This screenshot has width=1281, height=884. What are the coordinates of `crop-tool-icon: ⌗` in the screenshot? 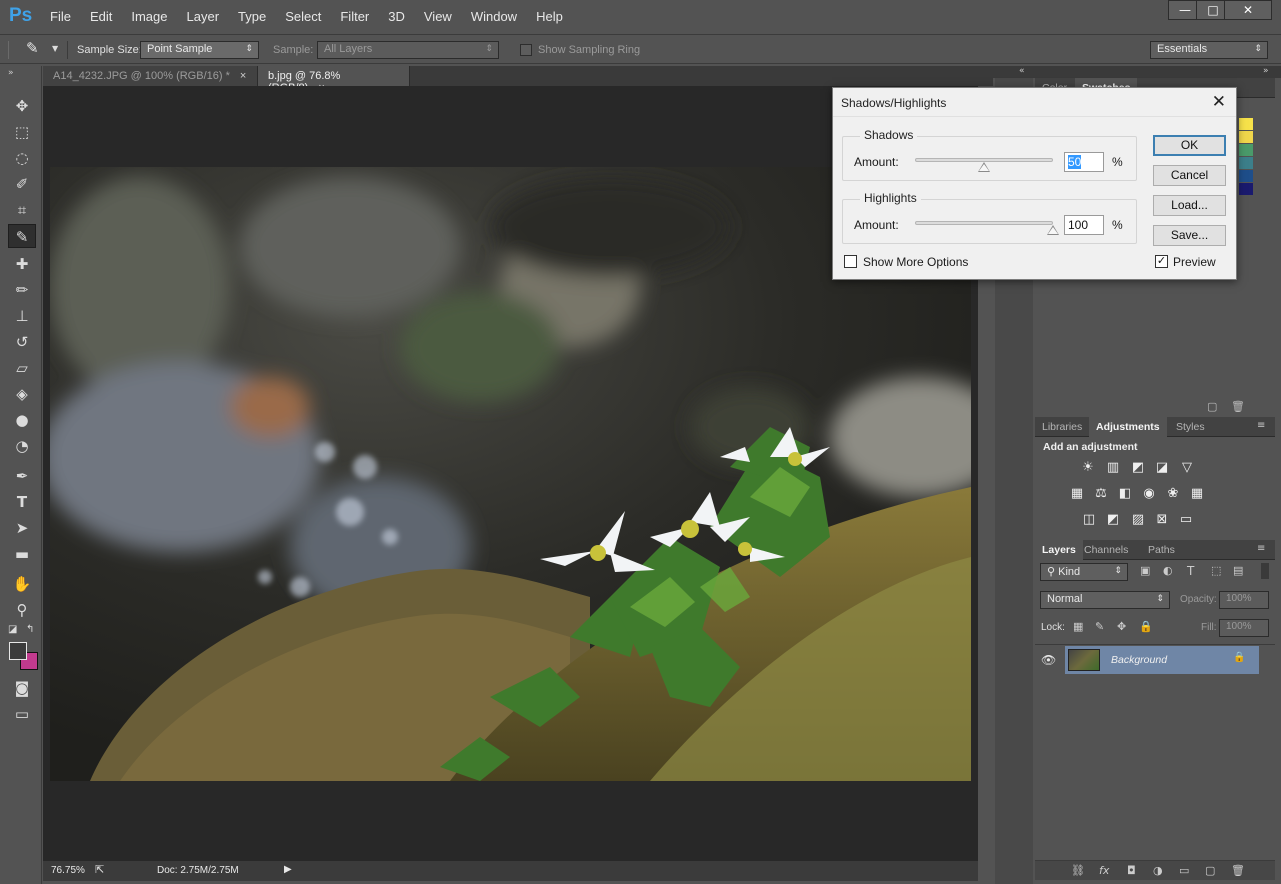 It's located at (22, 210).